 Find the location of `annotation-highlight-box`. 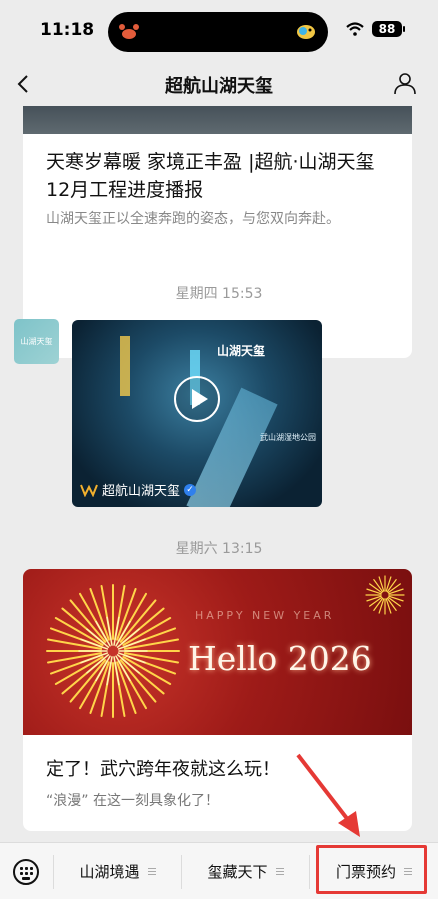

annotation-highlight-box is located at coordinates (371, 869).